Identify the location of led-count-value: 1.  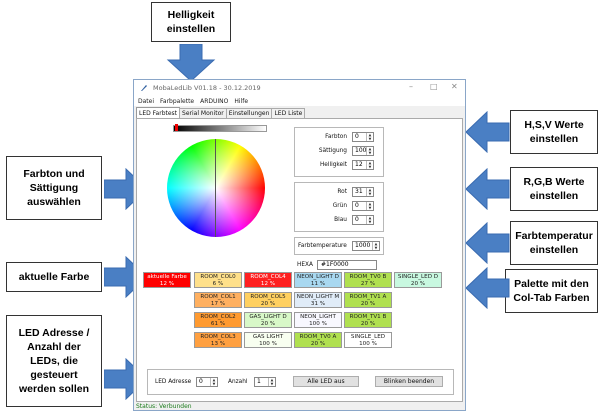
(259, 381).